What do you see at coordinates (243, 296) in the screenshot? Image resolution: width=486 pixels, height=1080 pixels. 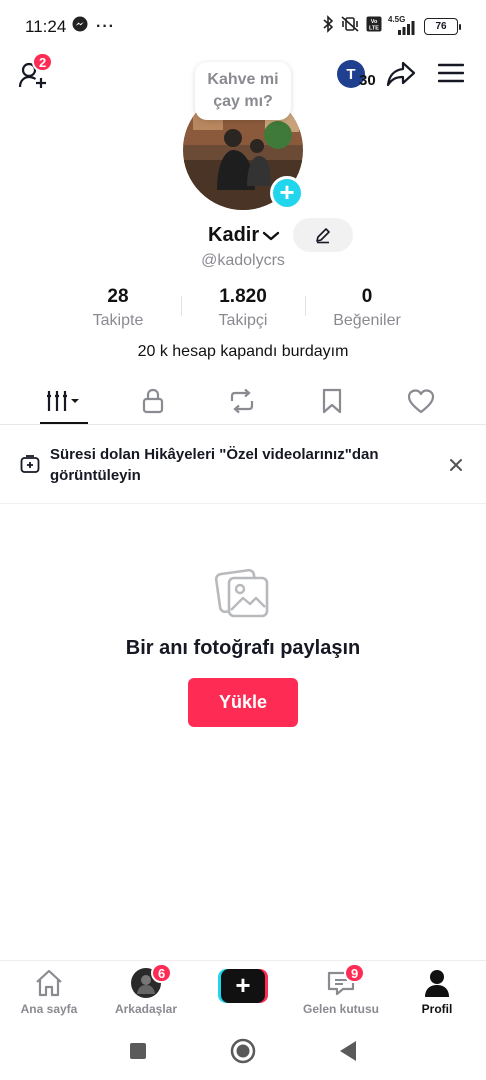 I see `followers-count: 1.820` at bounding box center [243, 296].